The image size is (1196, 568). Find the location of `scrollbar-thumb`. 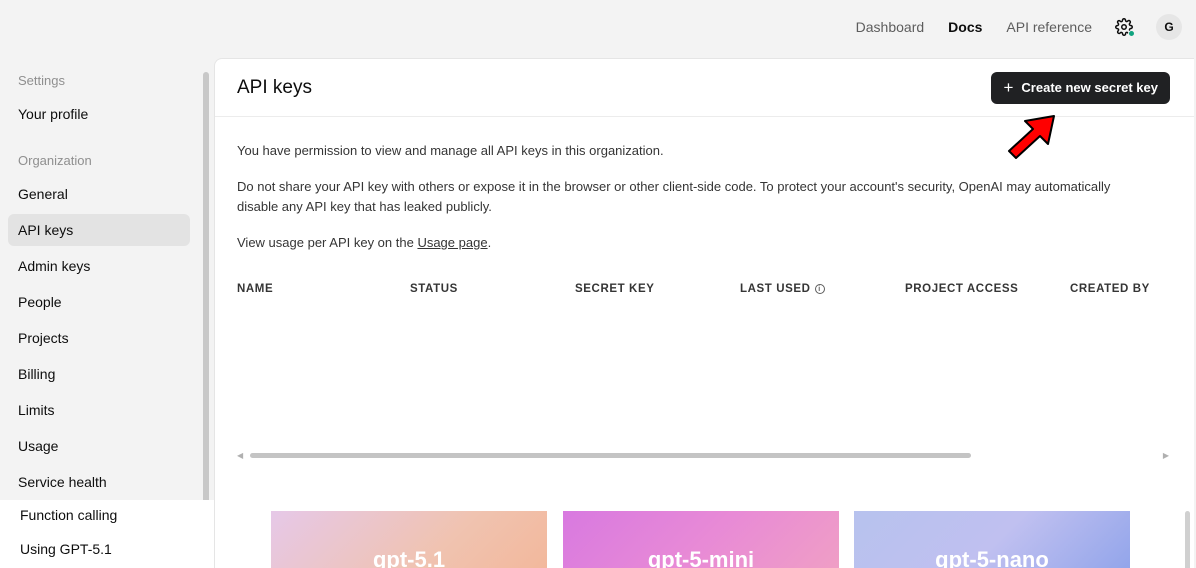

scrollbar-thumb is located at coordinates (610, 455).